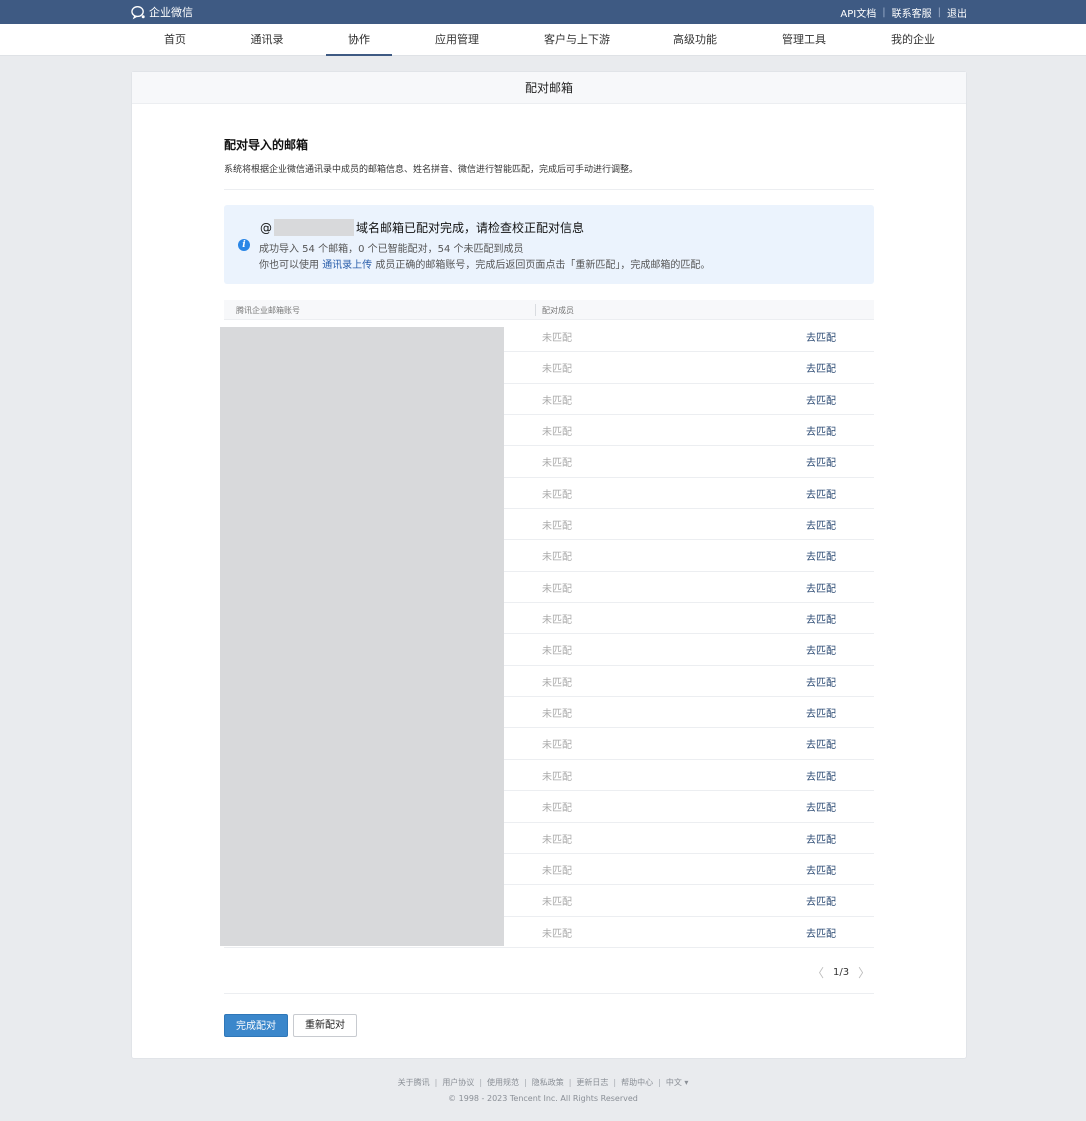  I want to click on footer-link-usage-rules: 使用规范, so click(503, 1082).